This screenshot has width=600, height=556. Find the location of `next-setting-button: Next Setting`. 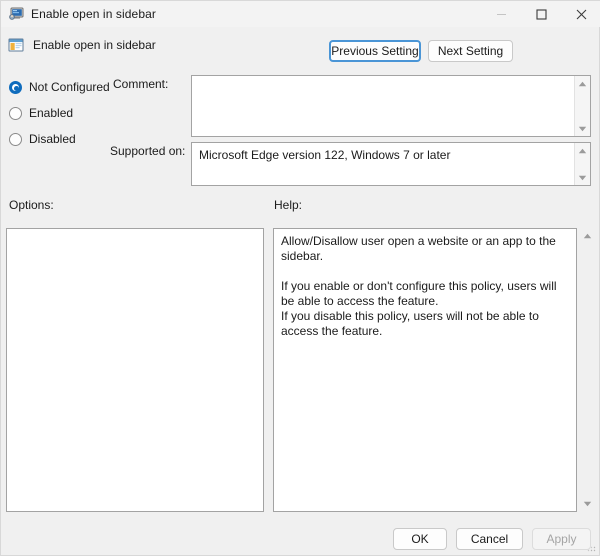

next-setting-button: Next Setting is located at coordinates (470, 51).